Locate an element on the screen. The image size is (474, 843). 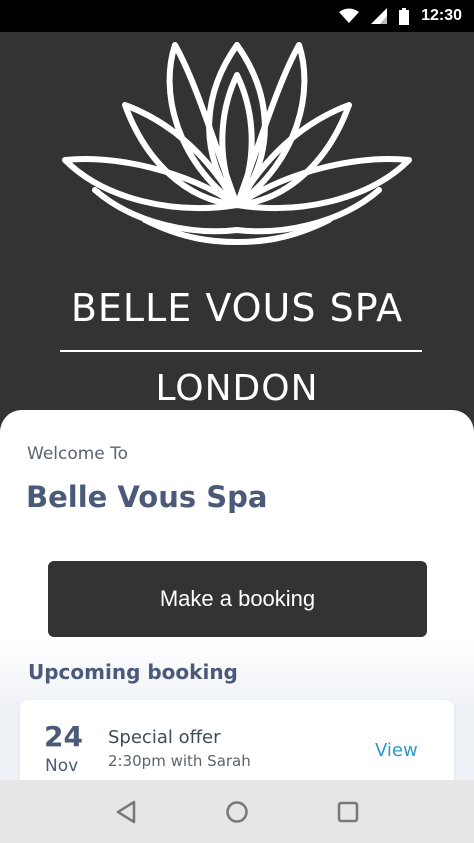
brand-divider is located at coordinates (241, 351).